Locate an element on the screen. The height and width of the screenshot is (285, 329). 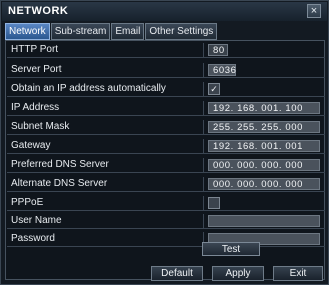
tab-bar: Network Sub-stream Email Other Settings is located at coordinates (111, 31).